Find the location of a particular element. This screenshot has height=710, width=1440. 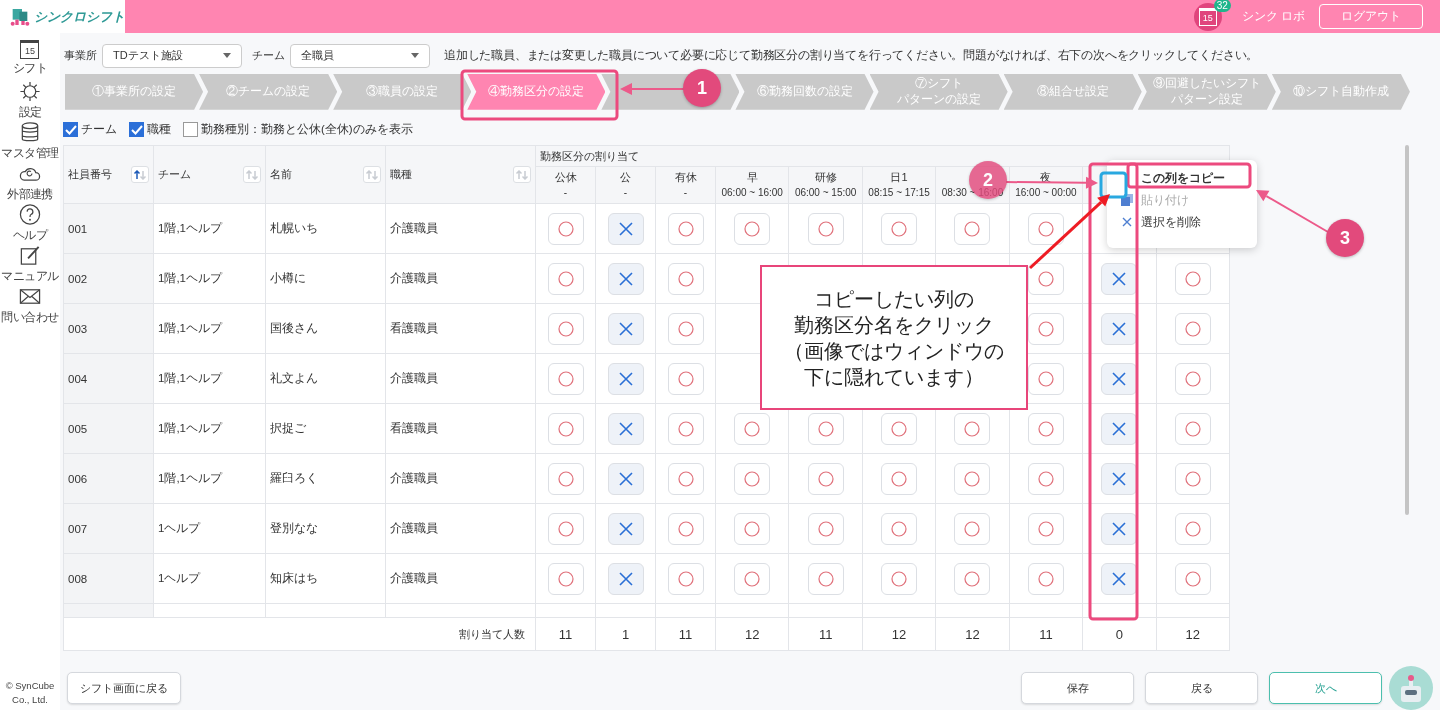

menu-item: この列をコピー is located at coordinates (1182, 178).